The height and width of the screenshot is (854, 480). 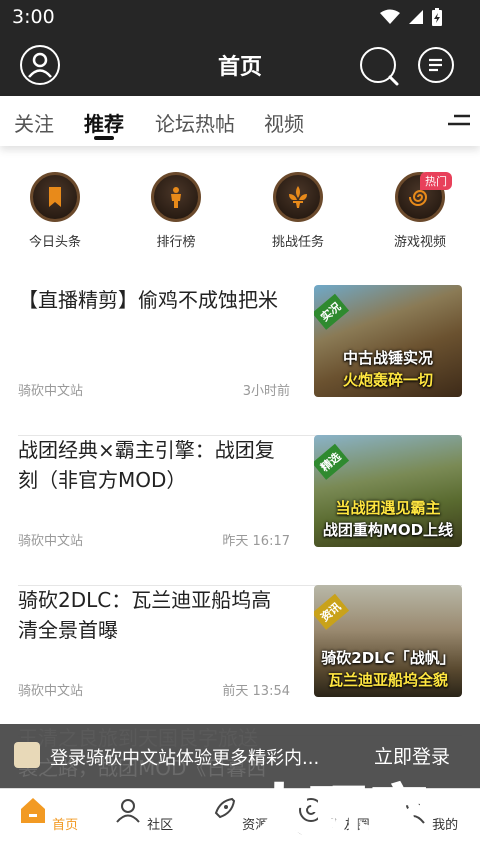 I want to click on message-button, so click(x=436, y=65).